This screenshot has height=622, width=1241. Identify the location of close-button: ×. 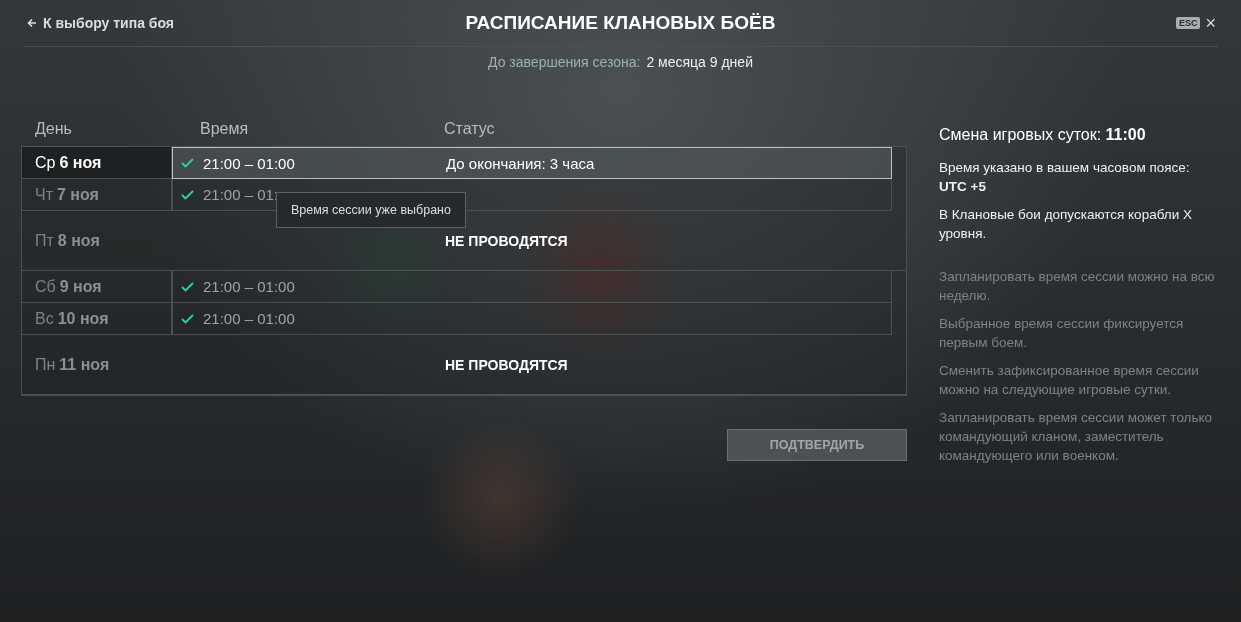
(1210, 23).